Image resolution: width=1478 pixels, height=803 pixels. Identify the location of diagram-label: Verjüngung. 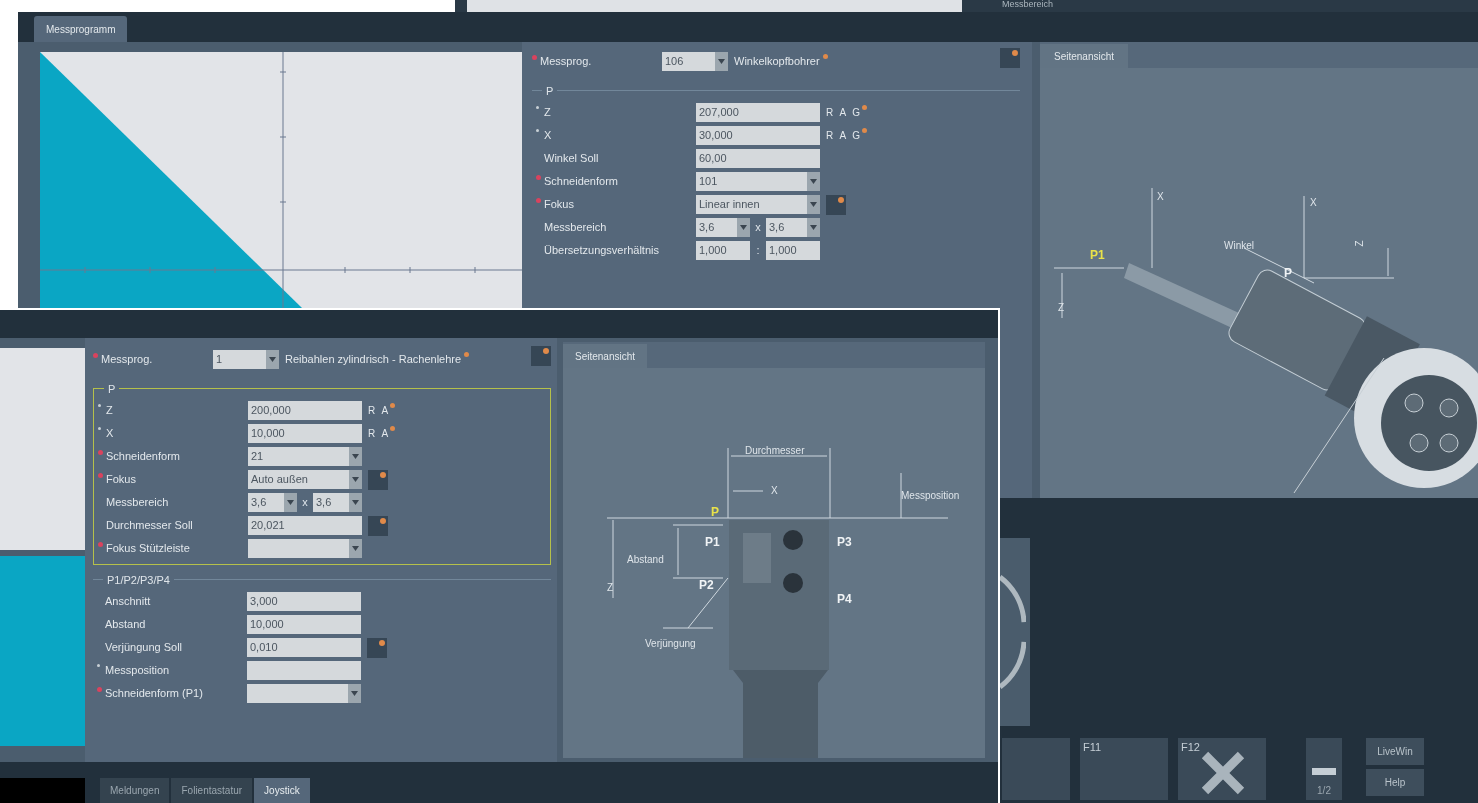
(670, 644).